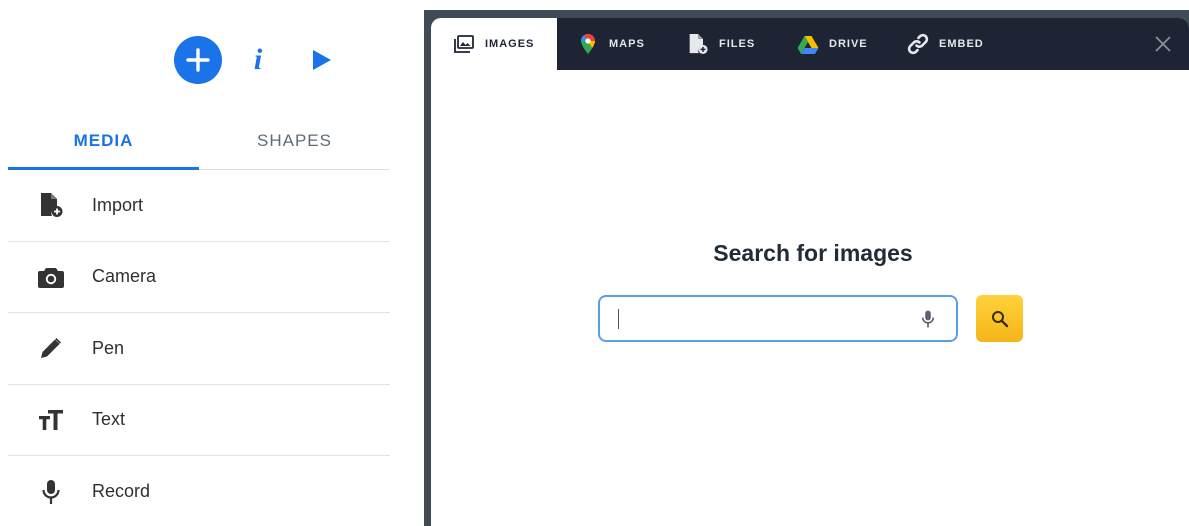 This screenshot has height=526, width=1189. What do you see at coordinates (464, 44) in the screenshot?
I see `images-icon` at bounding box center [464, 44].